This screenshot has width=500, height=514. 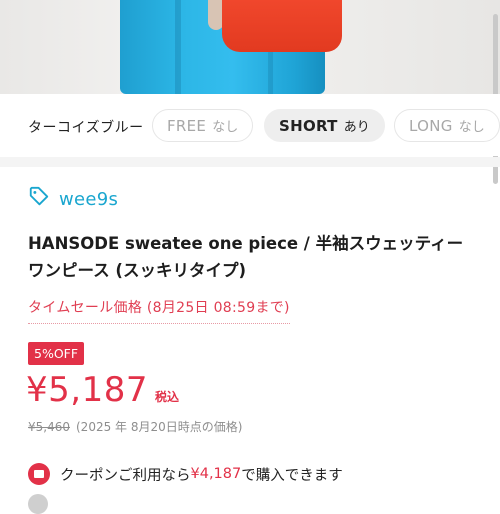 I want to click on timesale-label: タイムセール価格 (8月25日 08:59まで), so click(x=159, y=310).